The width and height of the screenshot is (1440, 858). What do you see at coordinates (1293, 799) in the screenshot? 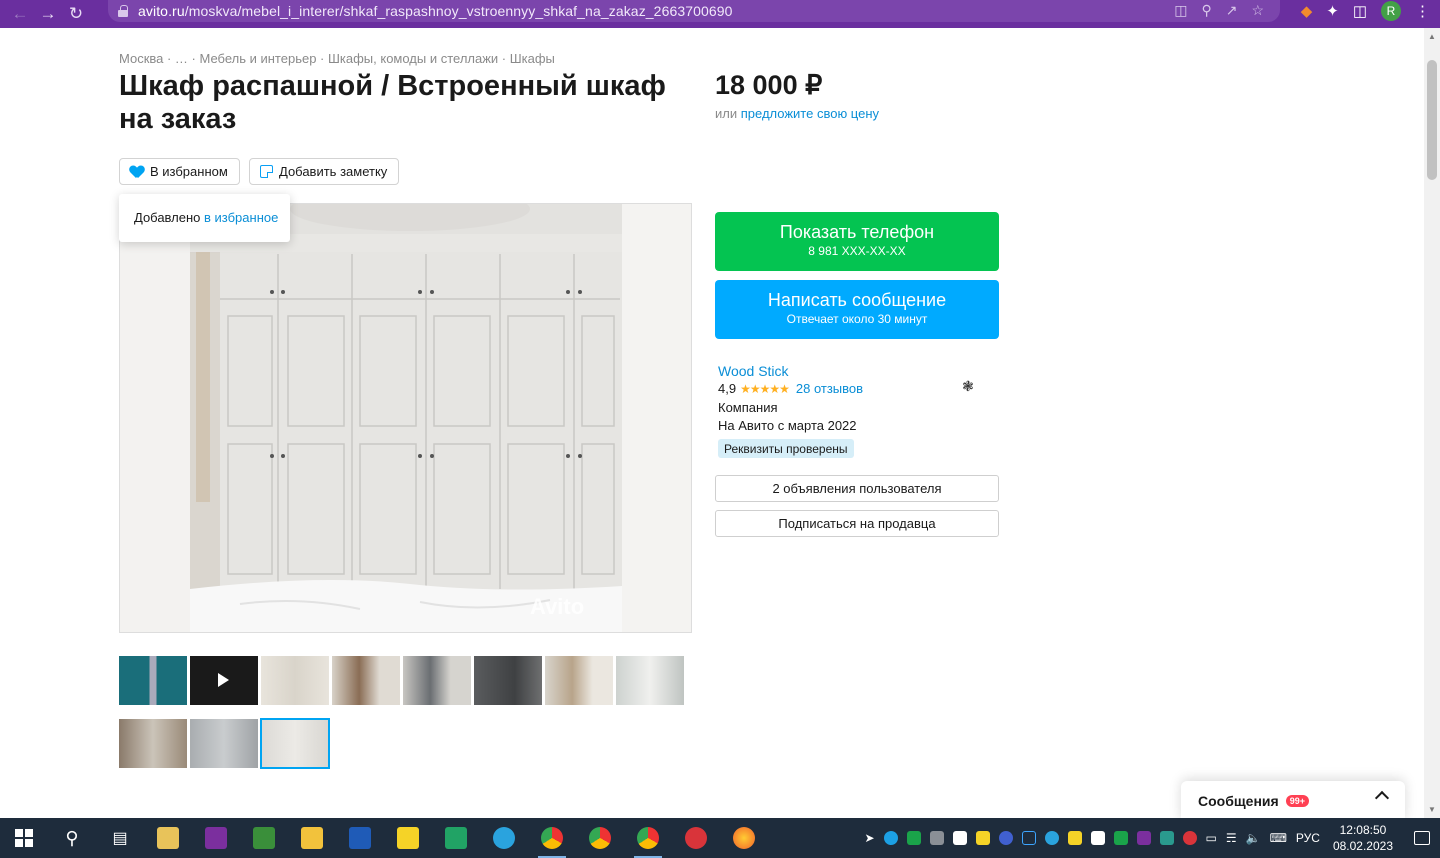
I see `messages-widget: Сообщения 99+` at bounding box center [1293, 799].